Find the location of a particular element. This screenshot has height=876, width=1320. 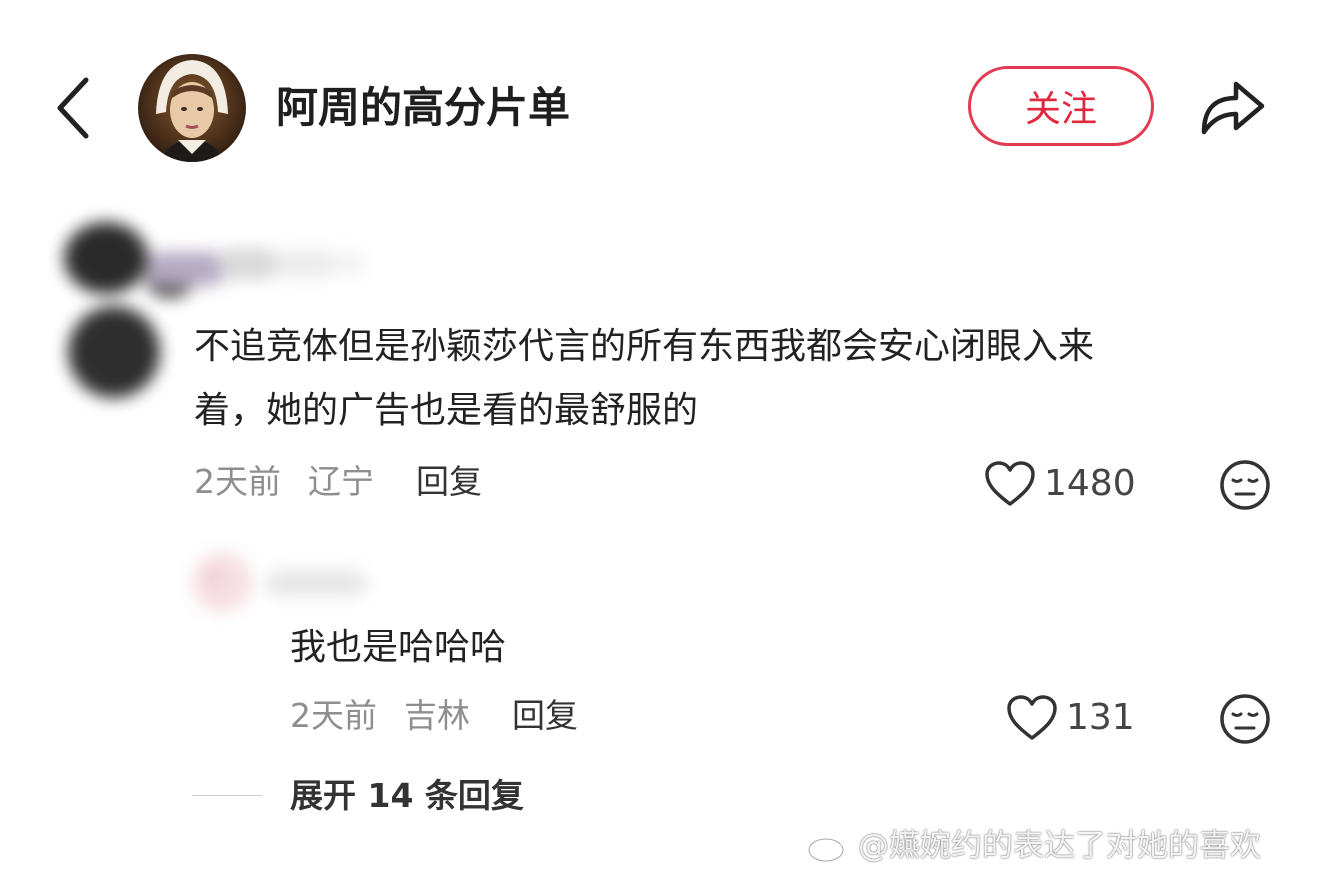

reply-like-button: 131 is located at coordinates (1070, 718).